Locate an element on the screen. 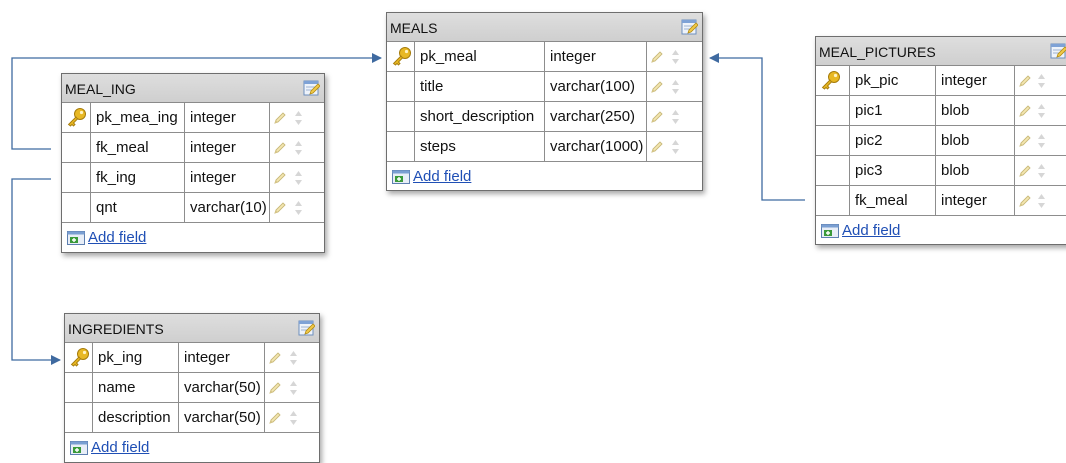 This screenshot has width=1066, height=463. field-name: pk_pic is located at coordinates (893, 80).